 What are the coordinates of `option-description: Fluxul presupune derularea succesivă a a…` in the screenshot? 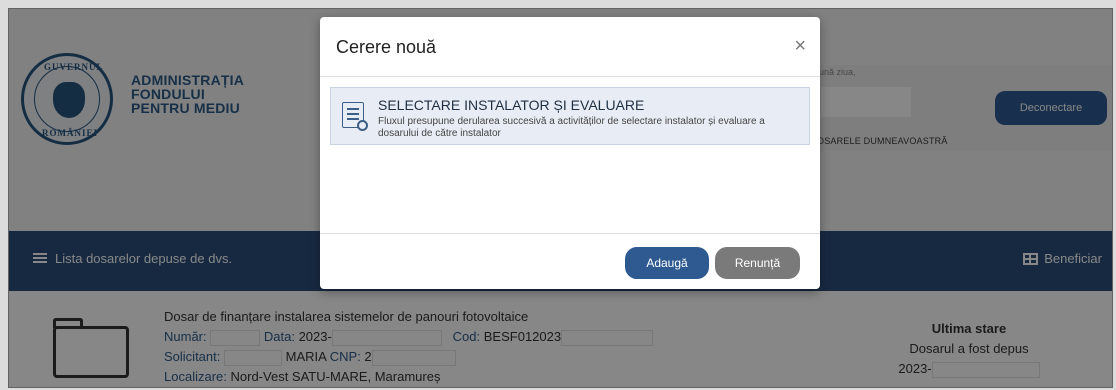 It's located at (571, 127).